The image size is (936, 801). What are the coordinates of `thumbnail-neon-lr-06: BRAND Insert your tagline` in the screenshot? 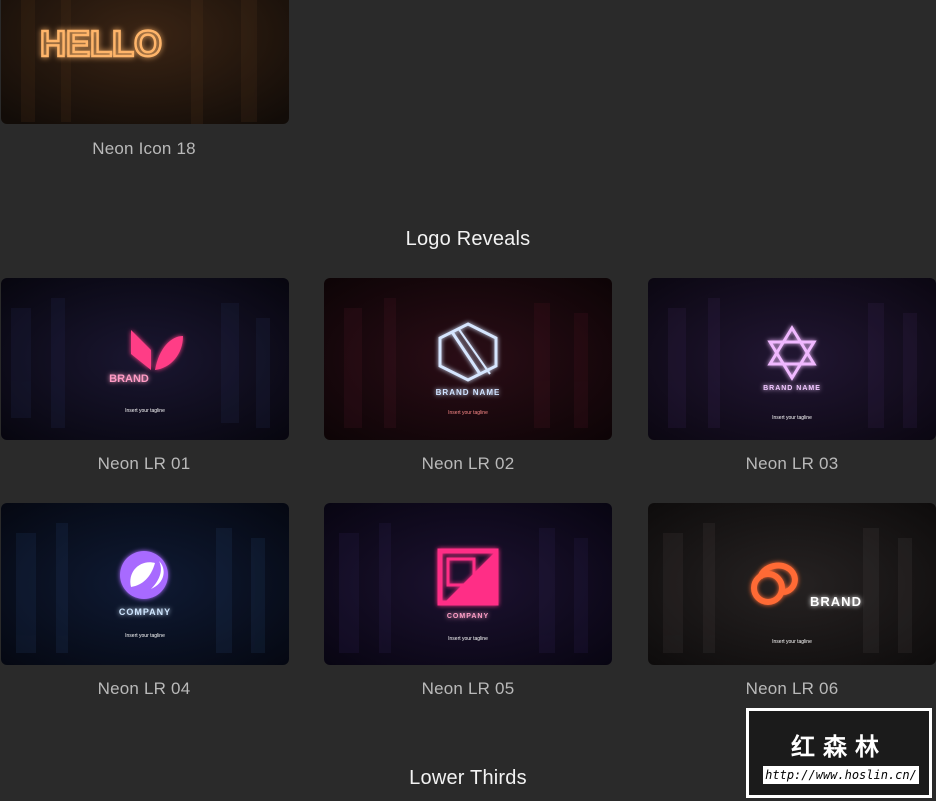 It's located at (792, 584).